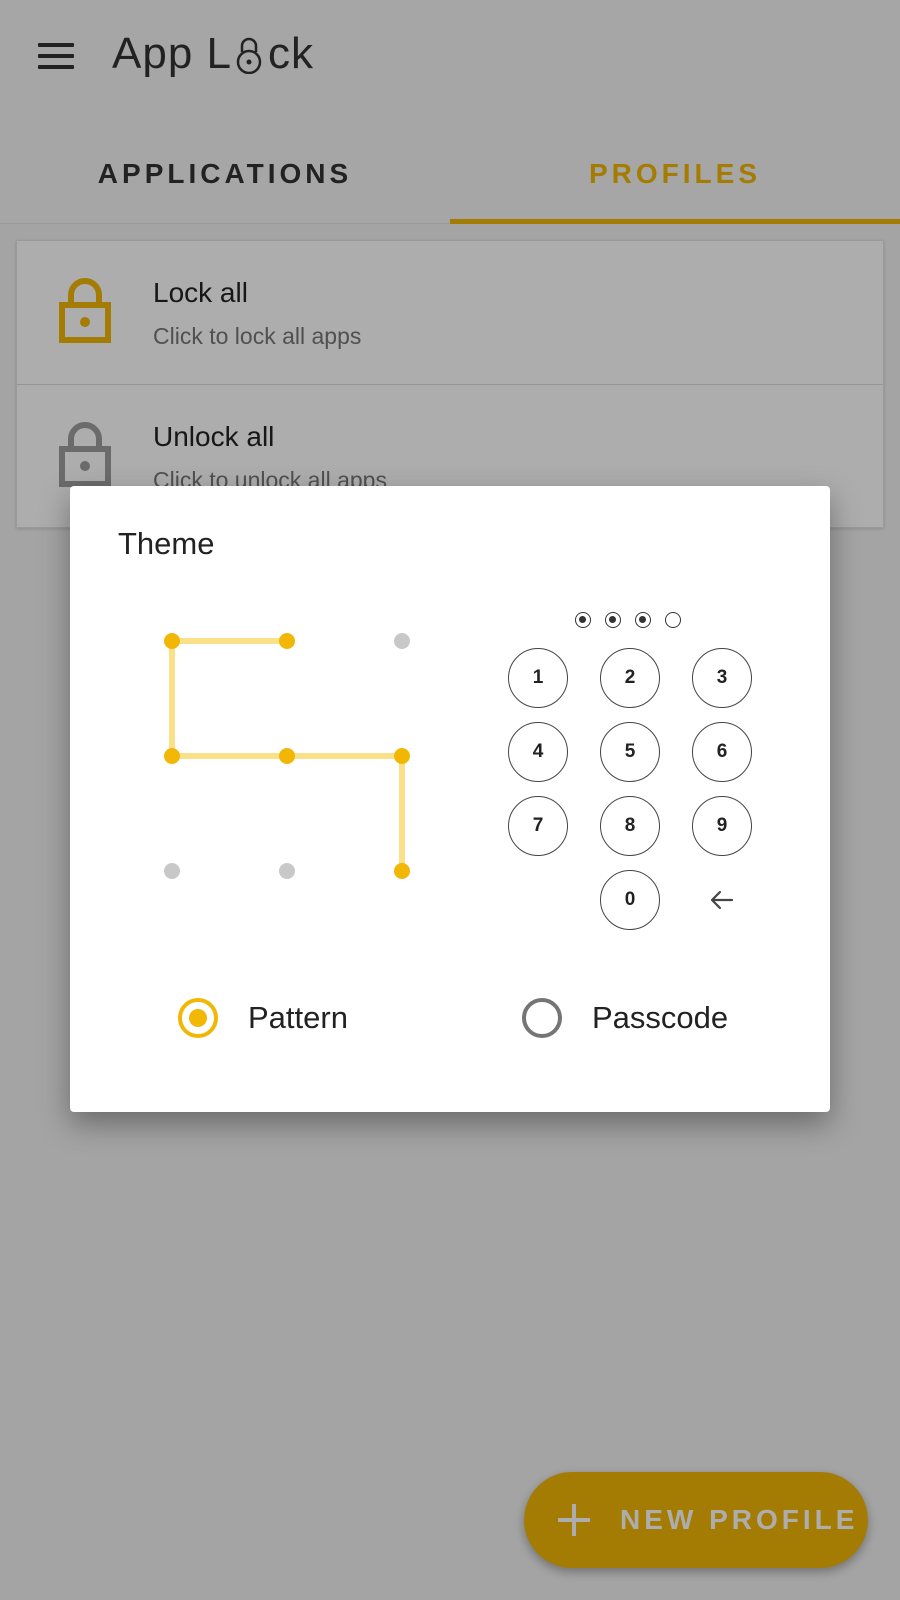 The width and height of the screenshot is (900, 1600). What do you see at coordinates (198, 1018) in the screenshot?
I see `radio-button-pattern` at bounding box center [198, 1018].